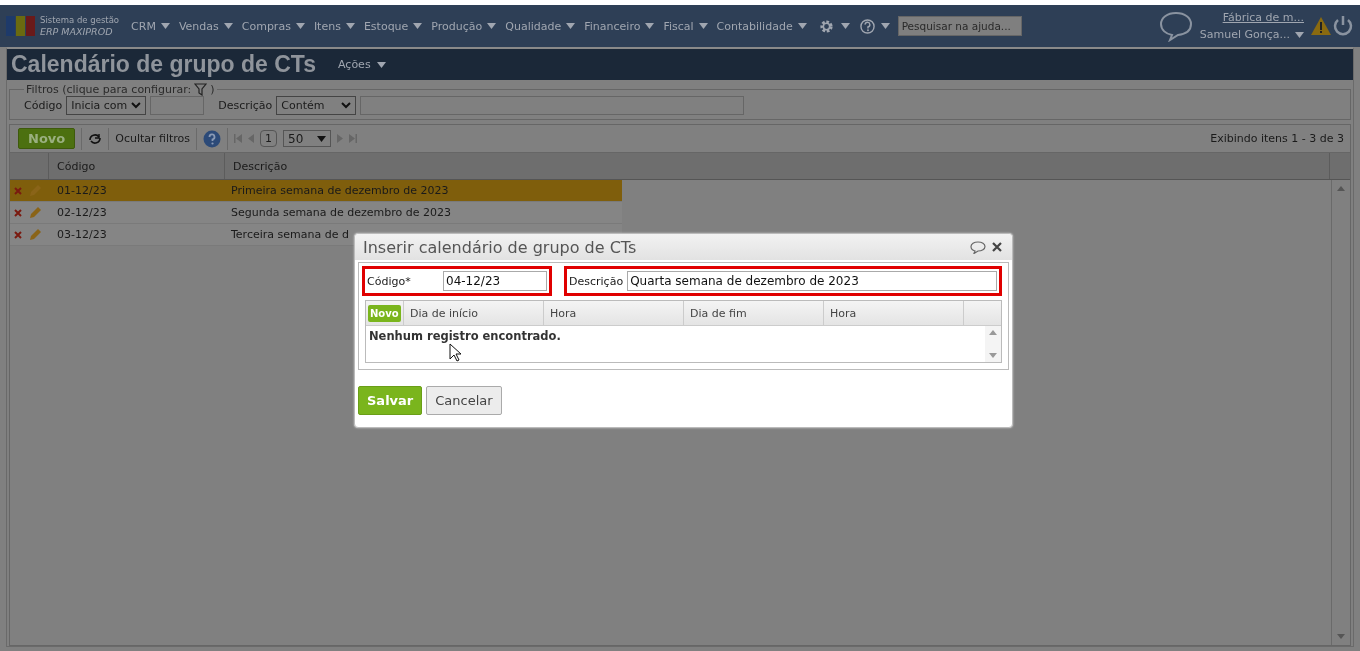  Describe the element at coordinates (340, 190) in the screenshot. I see `table-cell-text: Primeira semana de dezembro de 2023` at that location.